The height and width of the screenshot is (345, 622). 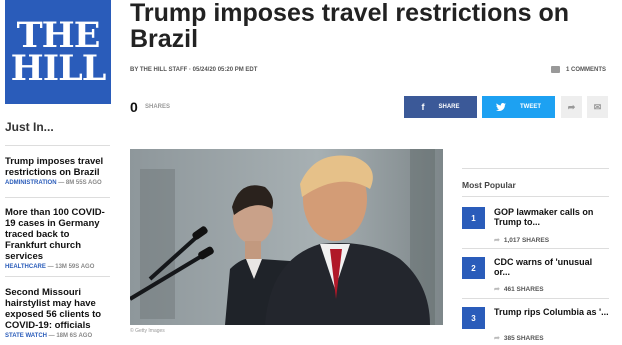 I want to click on facebook-share-button: f SHARE, so click(x=440, y=107).